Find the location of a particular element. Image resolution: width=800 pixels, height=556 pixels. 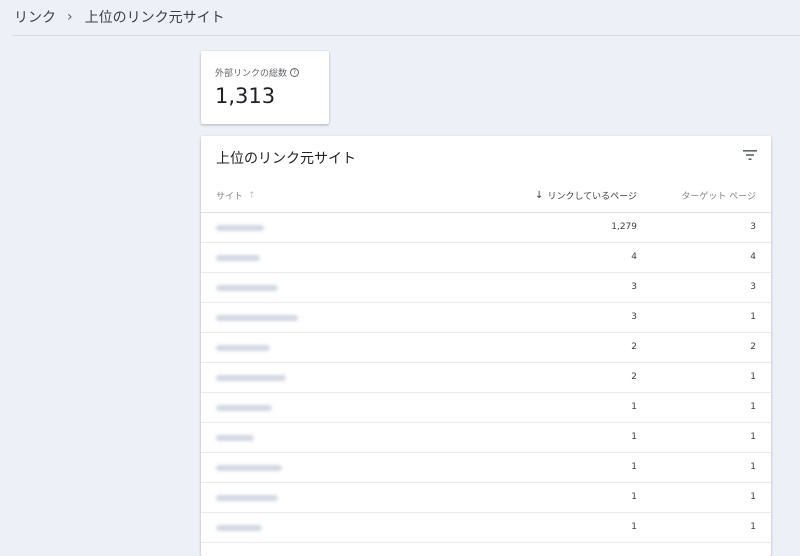

filter-icon is located at coordinates (750, 155).